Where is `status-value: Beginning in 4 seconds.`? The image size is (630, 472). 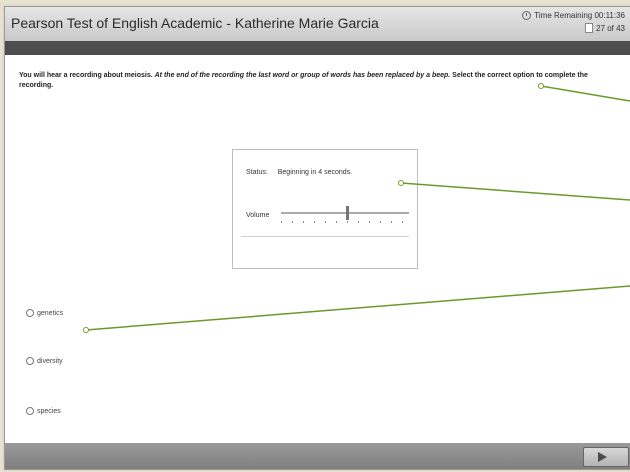 status-value: Beginning in 4 seconds. is located at coordinates (315, 172).